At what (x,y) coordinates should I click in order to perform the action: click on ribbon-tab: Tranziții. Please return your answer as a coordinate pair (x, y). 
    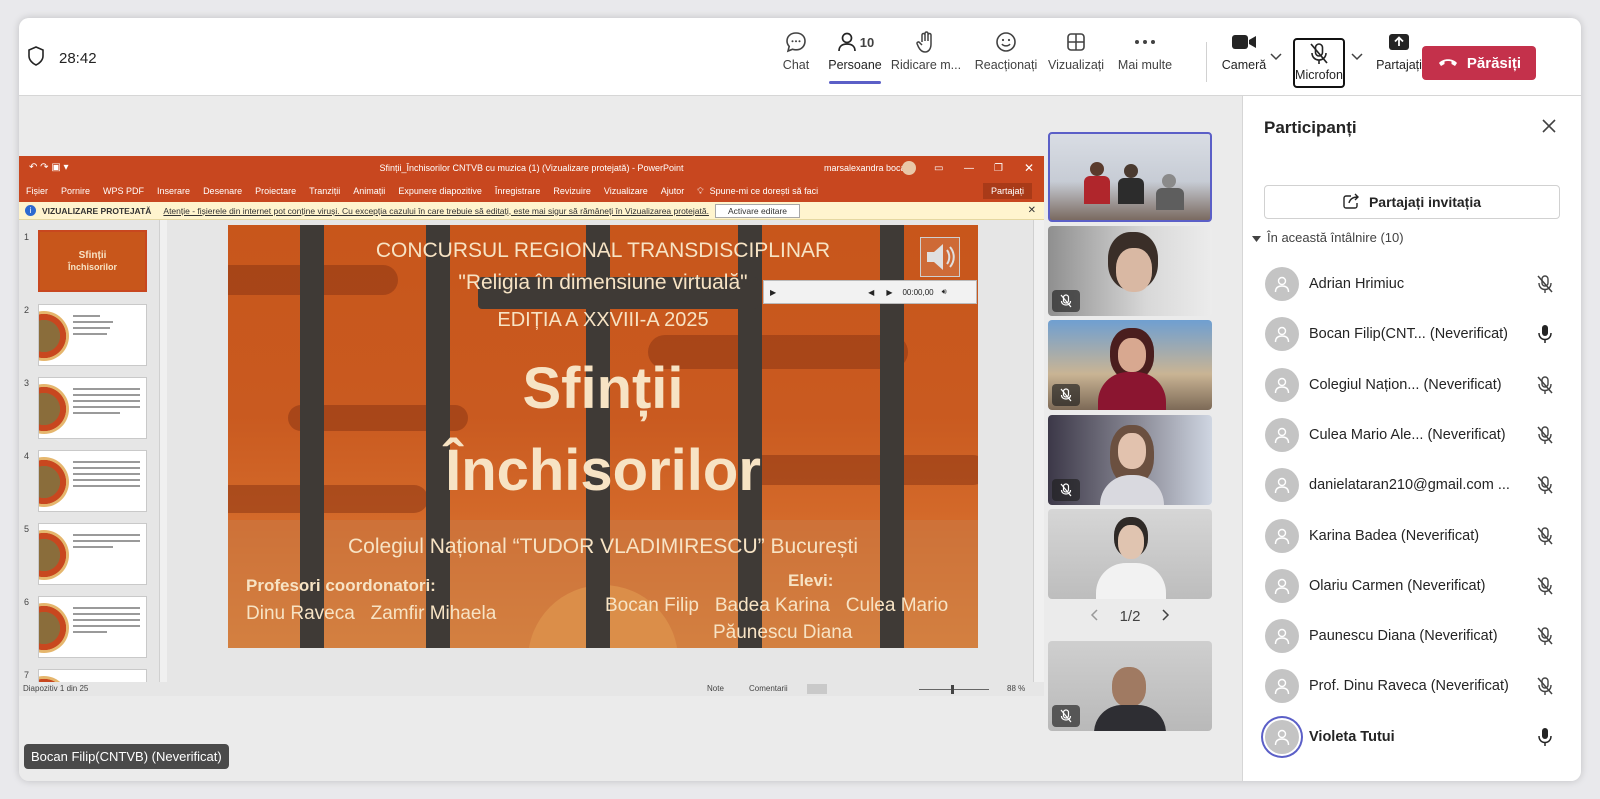
    Looking at the image, I should click on (324, 191).